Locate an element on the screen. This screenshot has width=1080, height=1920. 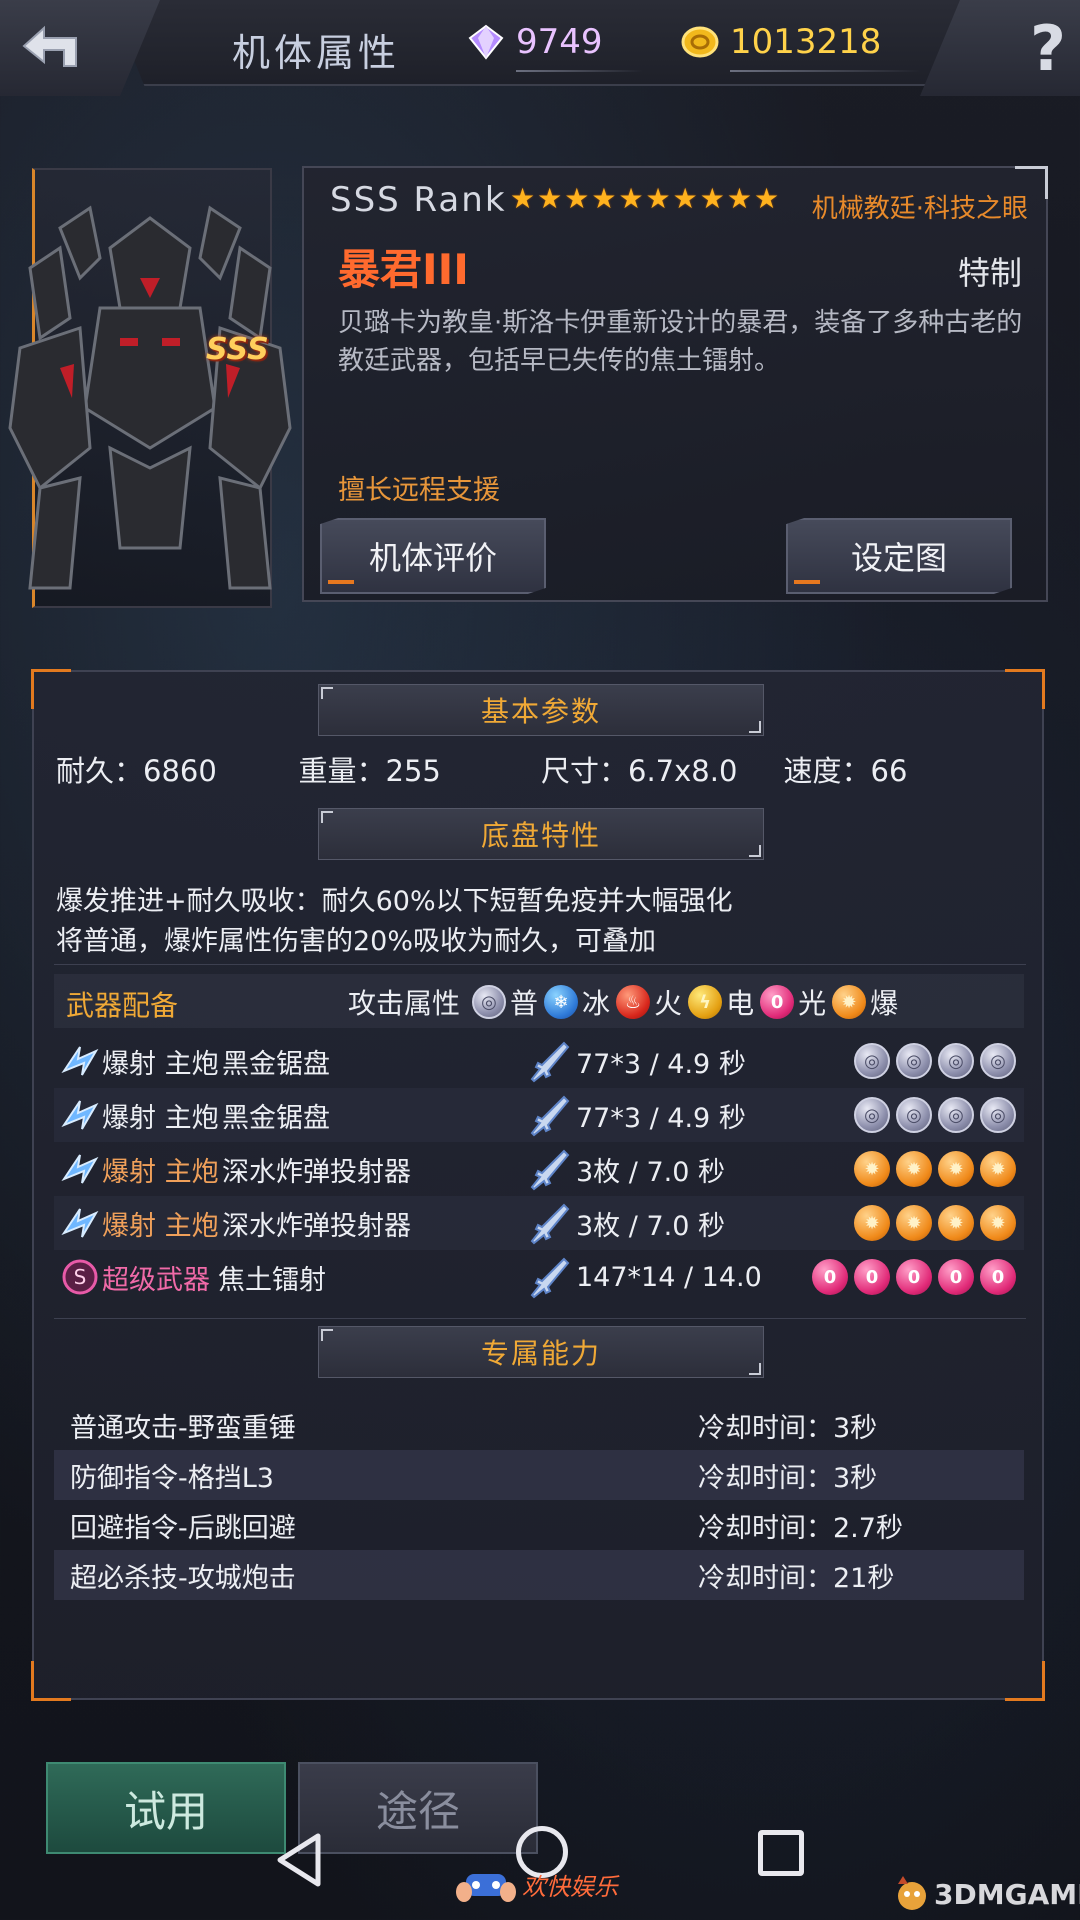
weapons-header-row: 武器配备 攻击属性 ◎ 普 ❄ 冰 ♨ 火 ϟ电 0光 ✹ 爆 is located at coordinates (539, 1001).